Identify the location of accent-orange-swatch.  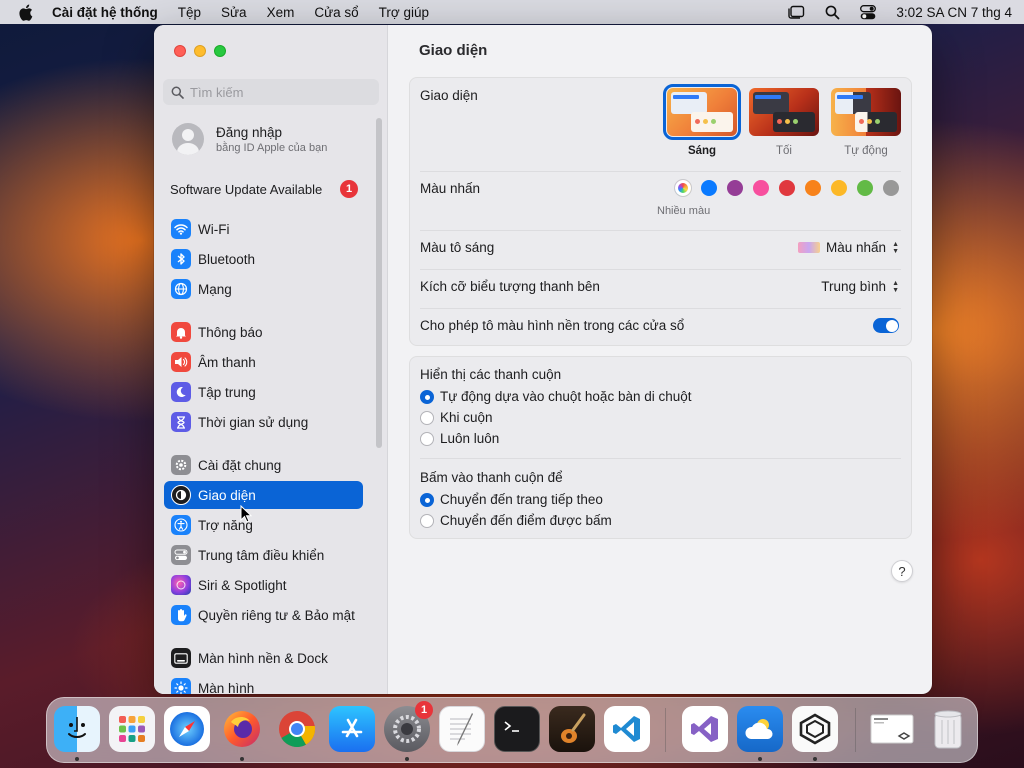
(813, 188).